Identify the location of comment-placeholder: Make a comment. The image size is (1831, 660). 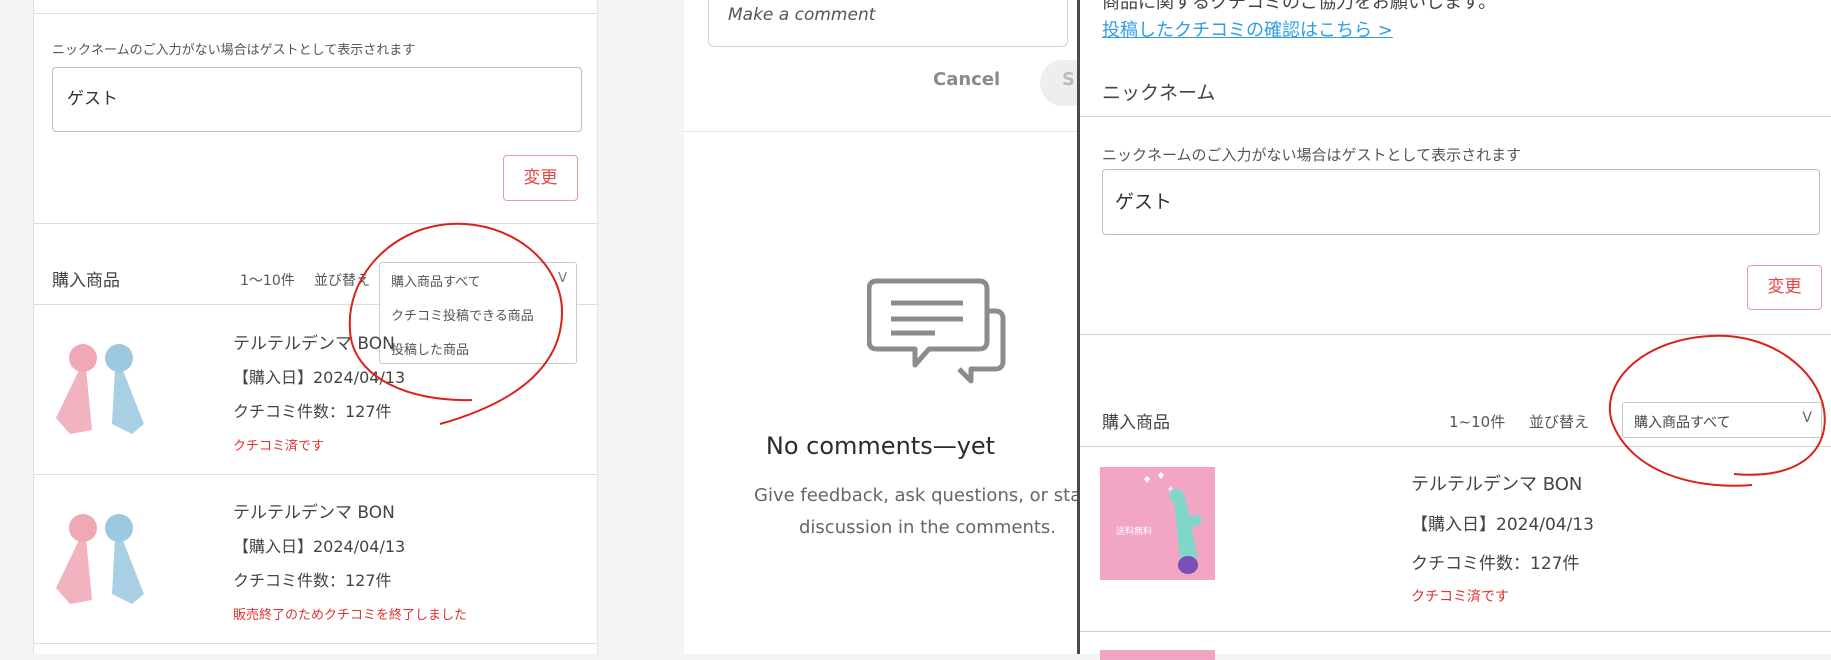
(802, 15).